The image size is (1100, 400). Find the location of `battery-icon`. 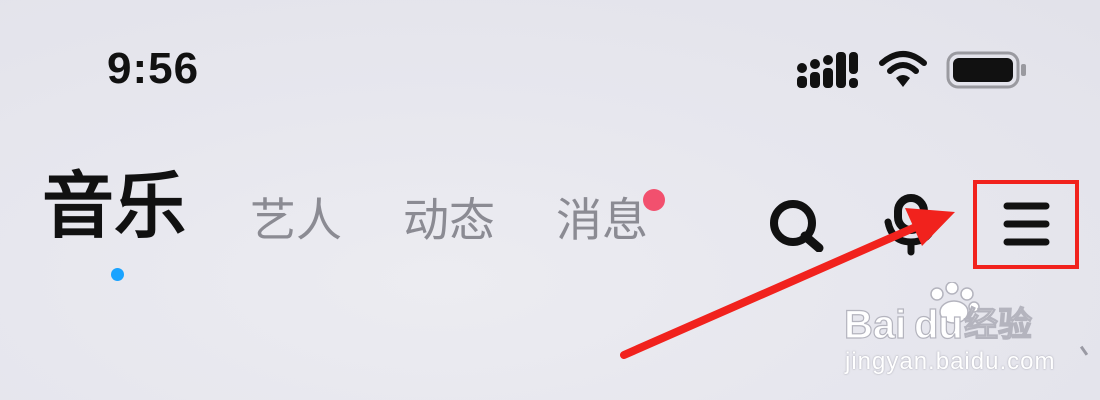

battery-icon is located at coordinates (986, 70).